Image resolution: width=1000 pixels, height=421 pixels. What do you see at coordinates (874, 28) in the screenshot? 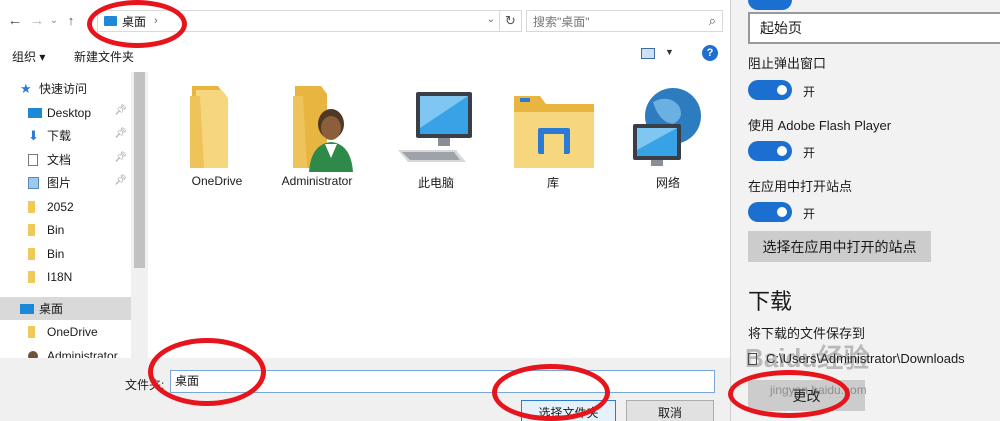
I see `start-page-select: 起始页` at bounding box center [874, 28].